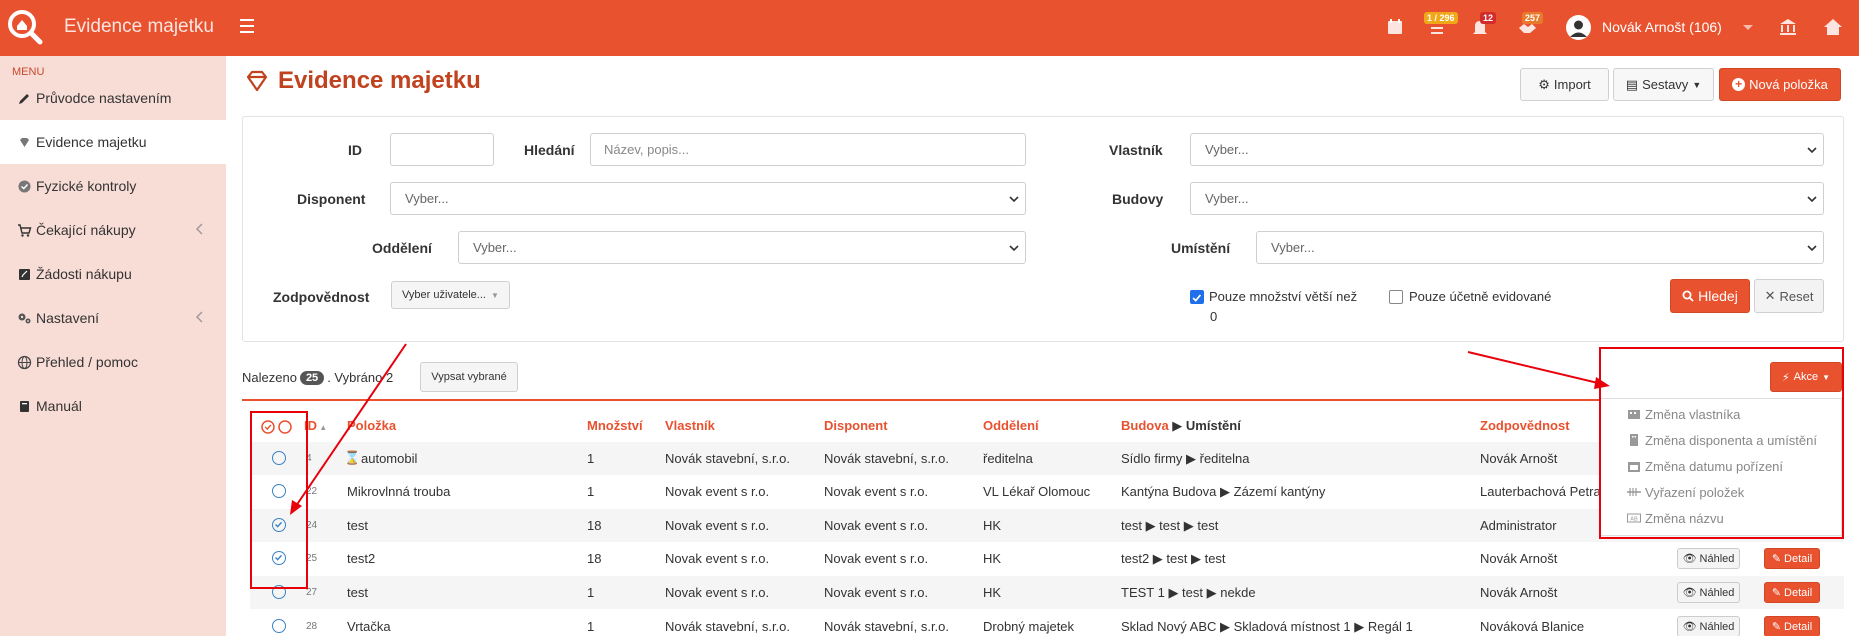 Image resolution: width=1859 pixels, height=636 pixels. Describe the element at coordinates (442, 149) in the screenshot. I see `id-input` at that location.